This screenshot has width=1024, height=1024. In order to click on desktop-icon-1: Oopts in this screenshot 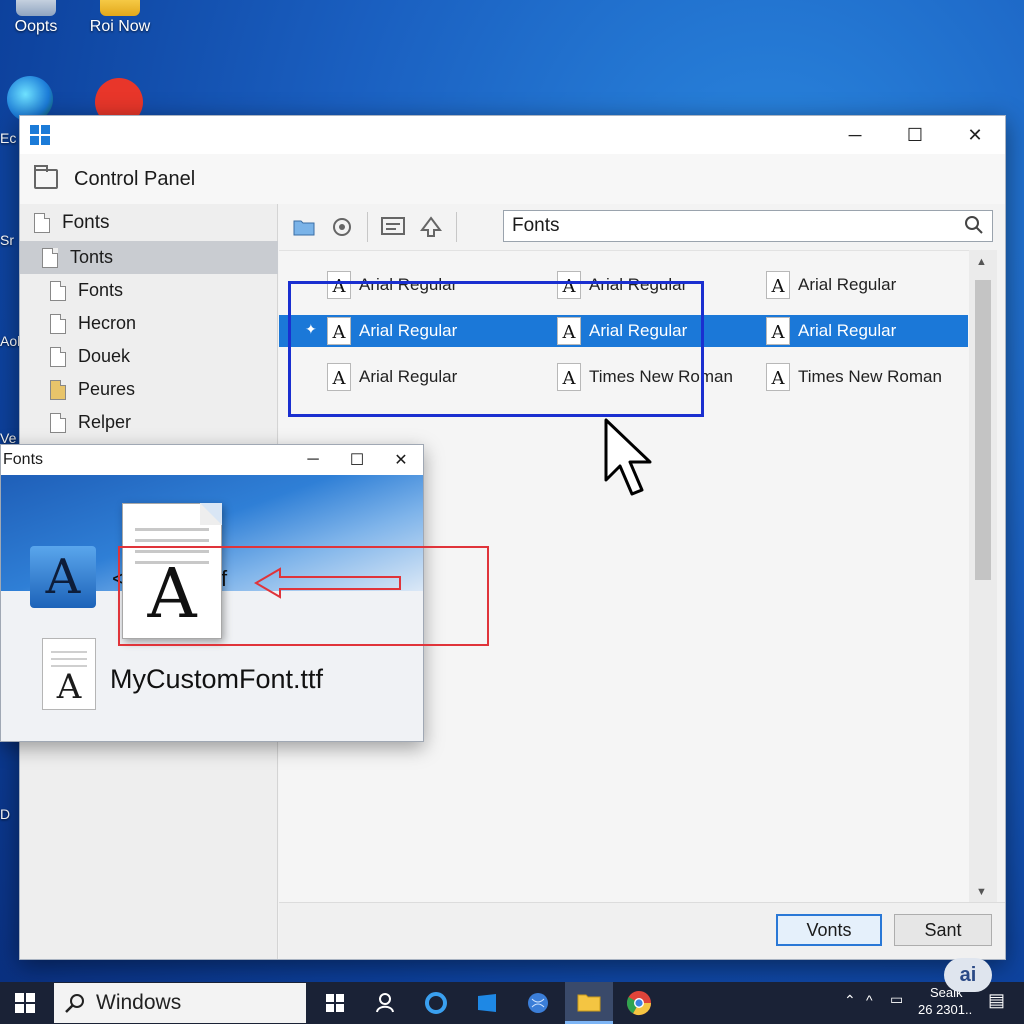, I will do `click(38, 18)`.